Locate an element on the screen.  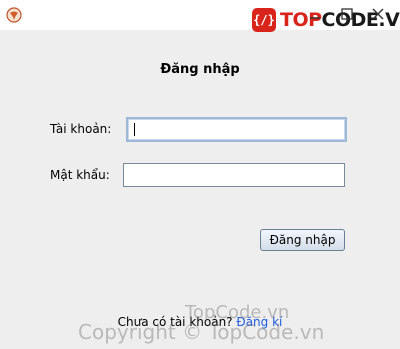
register-prompt: Chưa có tài khoản? Đăng kí is located at coordinates (200, 322).